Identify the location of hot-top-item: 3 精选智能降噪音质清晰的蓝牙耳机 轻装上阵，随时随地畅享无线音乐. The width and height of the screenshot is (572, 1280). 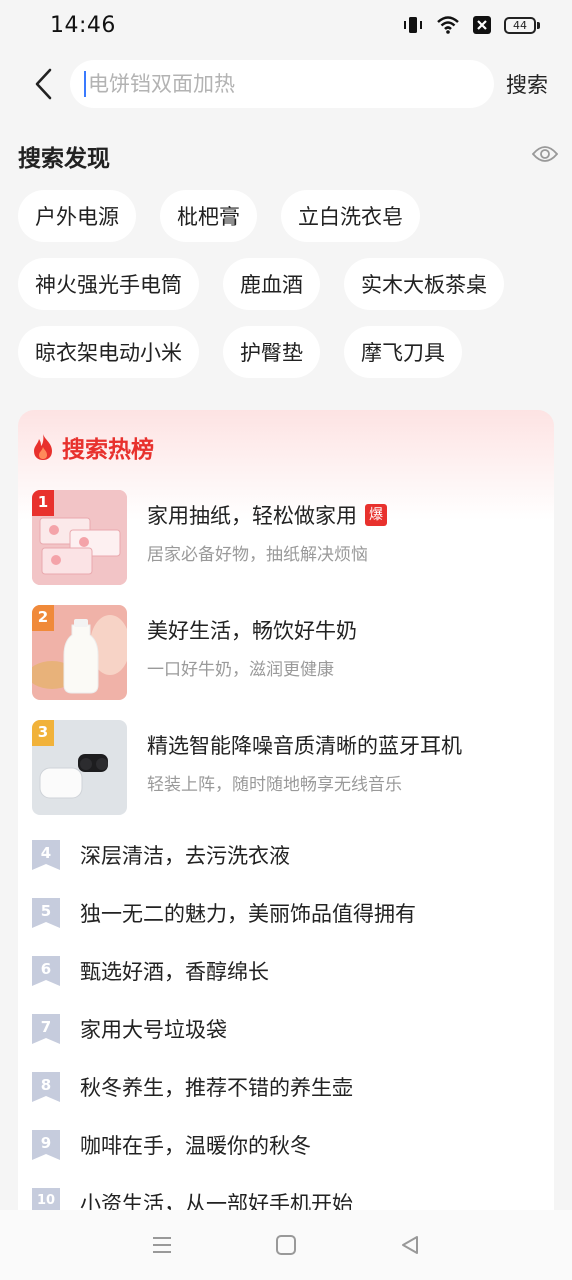
(287, 768).